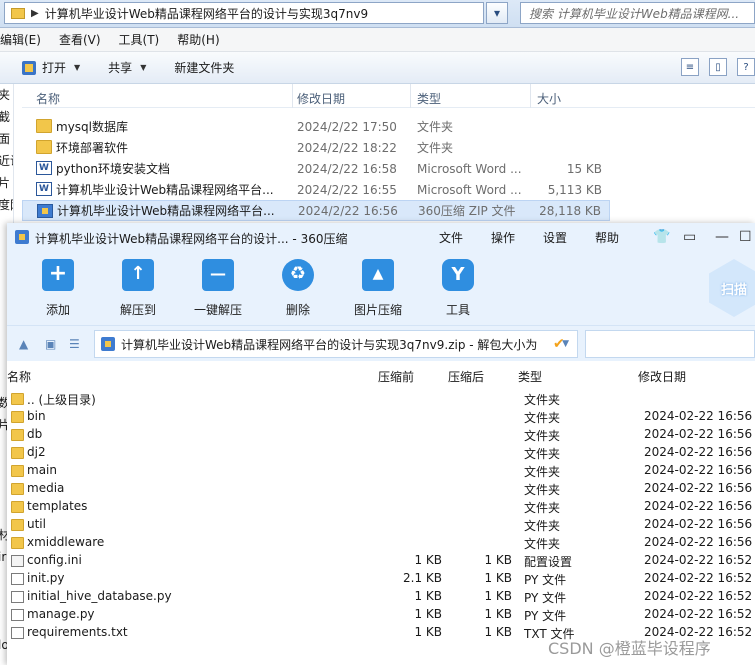 The height and width of the screenshot is (665, 755). Describe the element at coordinates (428, 560) in the screenshot. I see `entry-size-before: 1 KB` at that location.